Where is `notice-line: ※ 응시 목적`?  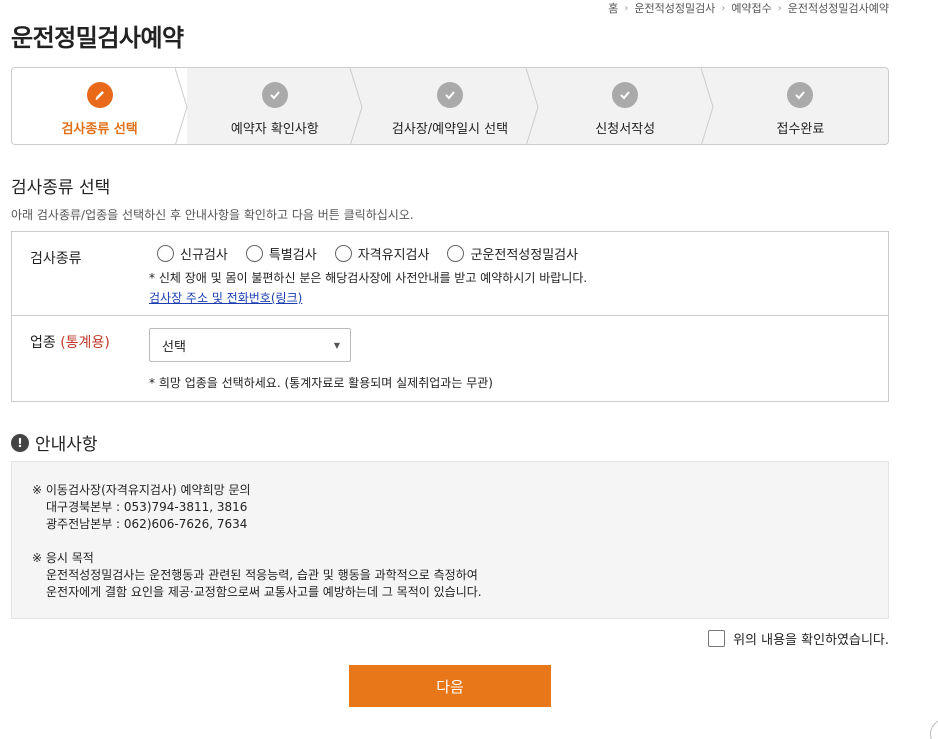 notice-line: ※ 응시 목적 is located at coordinates (63, 558).